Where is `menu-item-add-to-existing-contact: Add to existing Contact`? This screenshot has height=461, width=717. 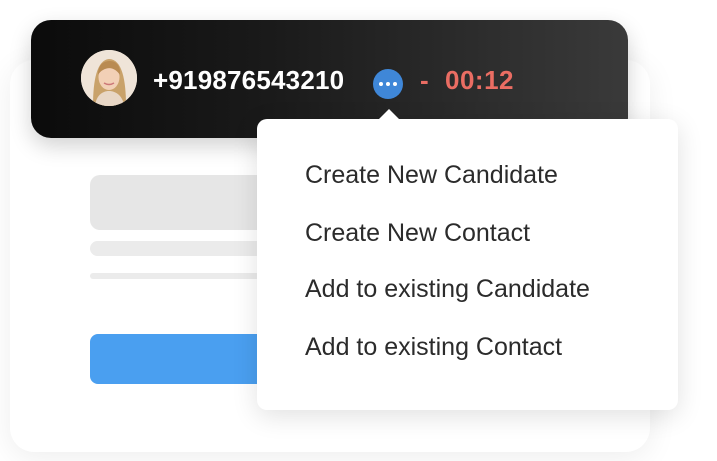
menu-item-add-to-existing-contact: Add to existing Contact is located at coordinates (433, 347).